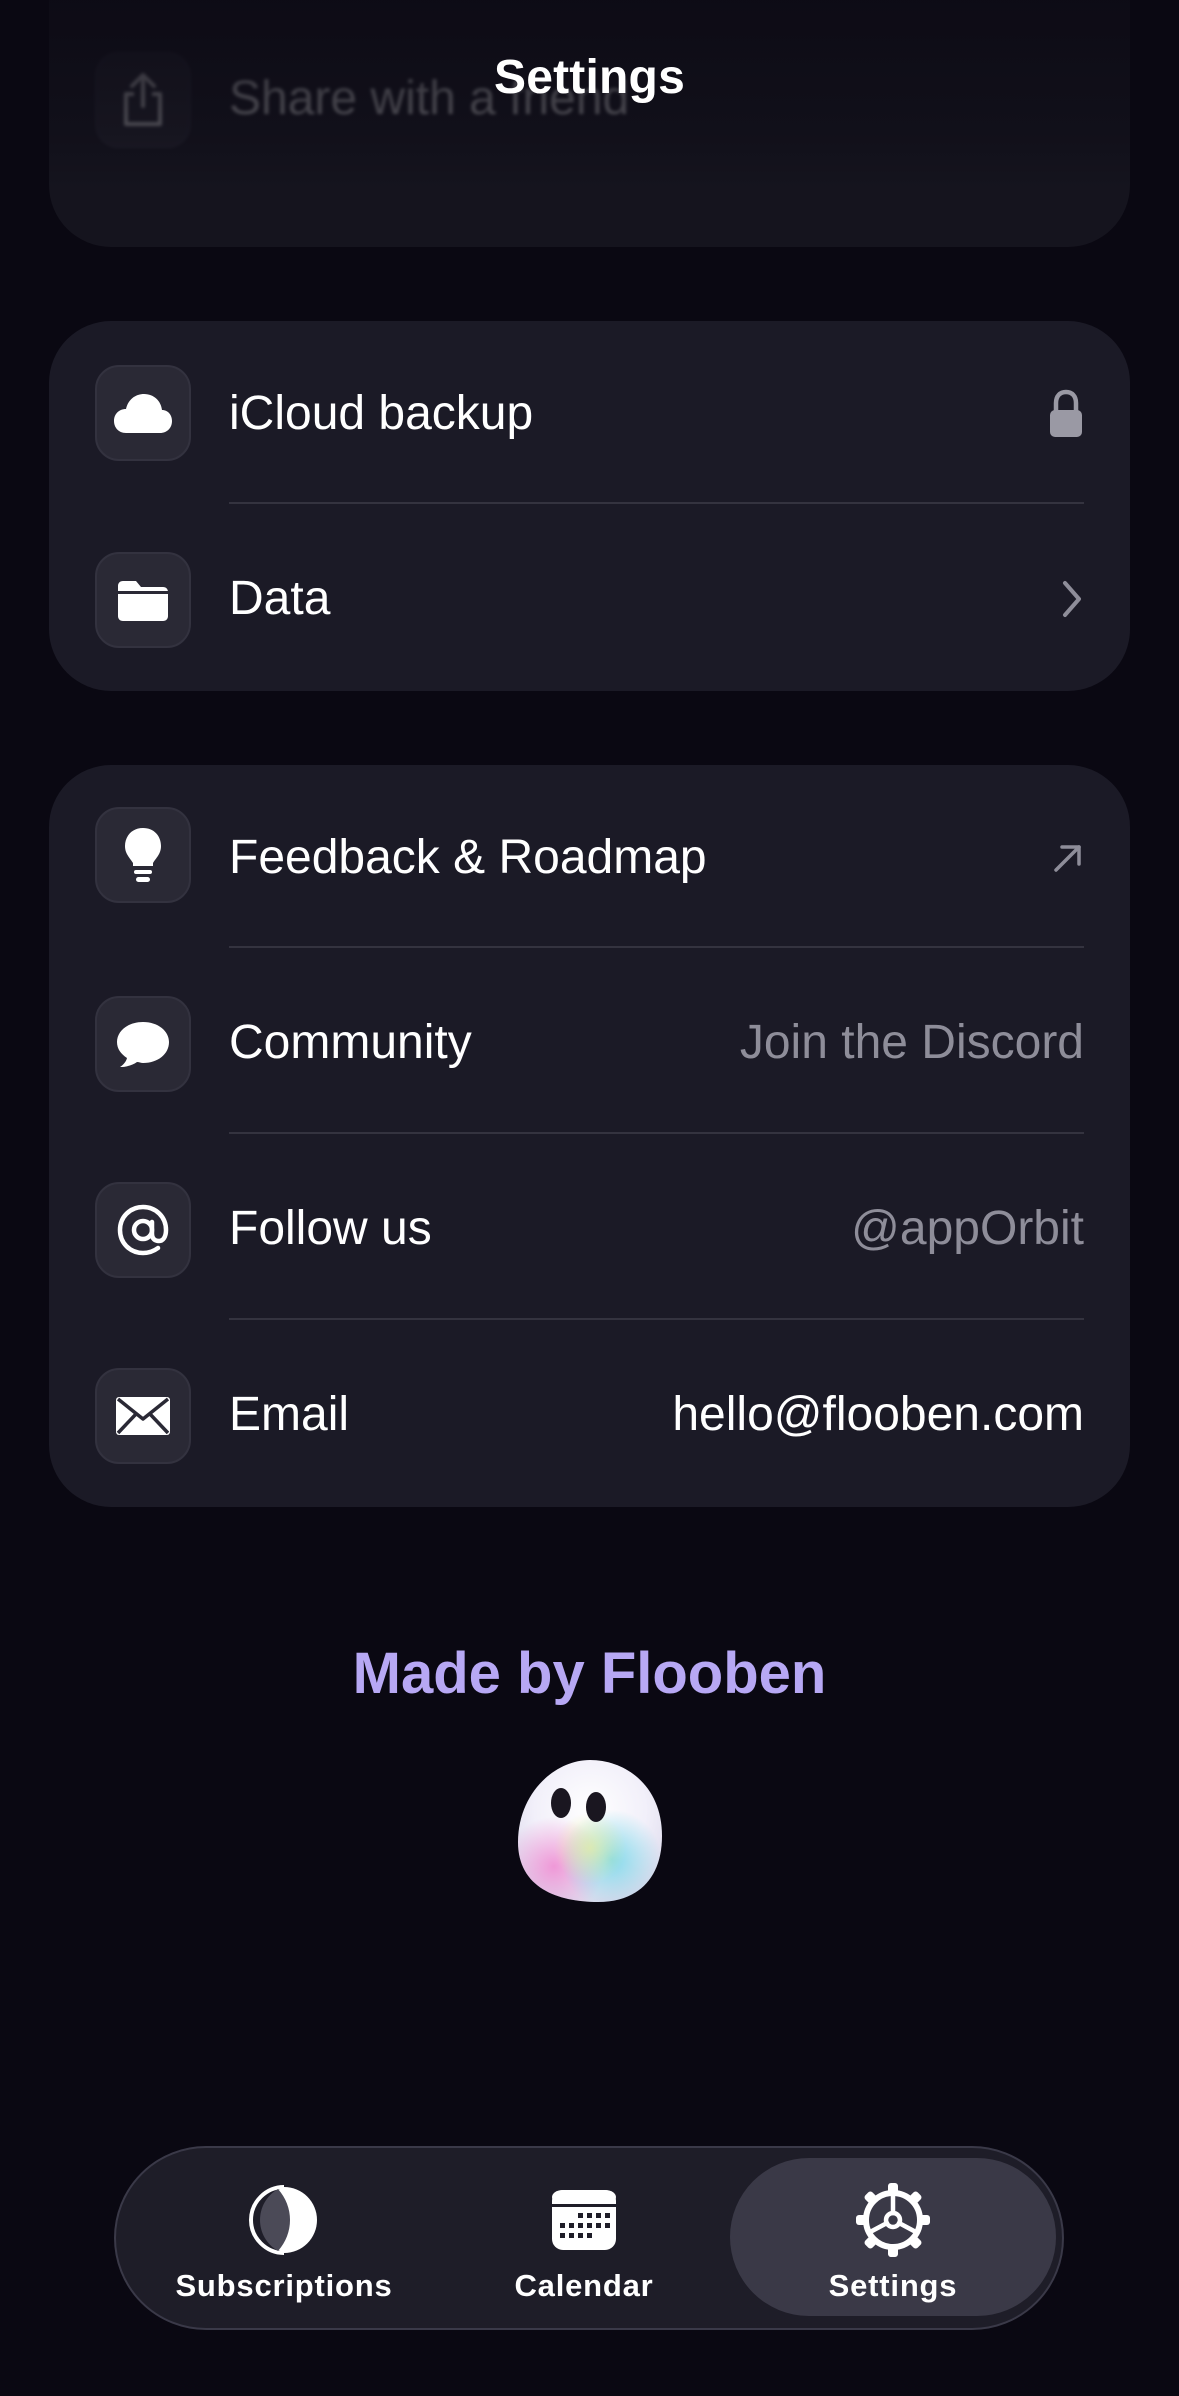 This screenshot has width=1179, height=2396. What do you see at coordinates (589, 413) in the screenshot?
I see `icloud-backup-row: iCloud backup` at bounding box center [589, 413].